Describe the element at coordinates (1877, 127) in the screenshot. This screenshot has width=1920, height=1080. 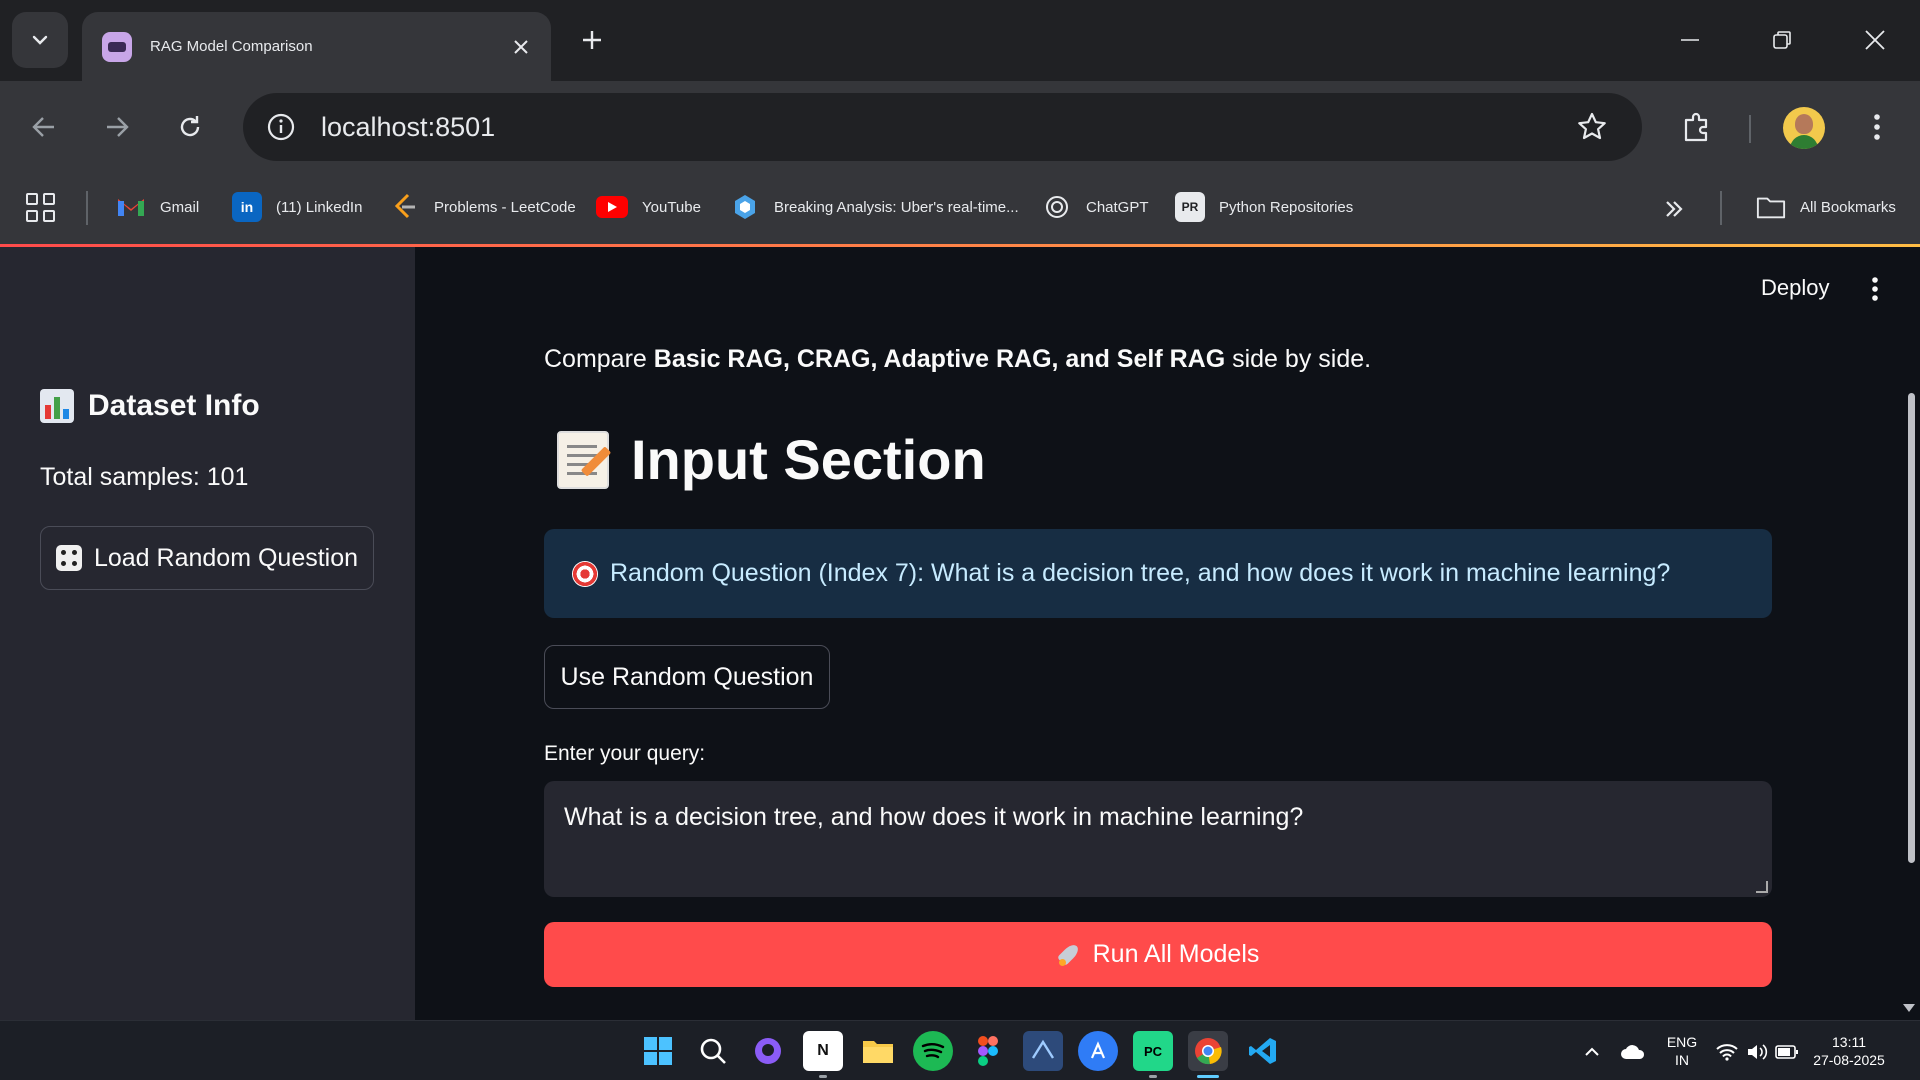
I see `browser-menu-icon` at that location.